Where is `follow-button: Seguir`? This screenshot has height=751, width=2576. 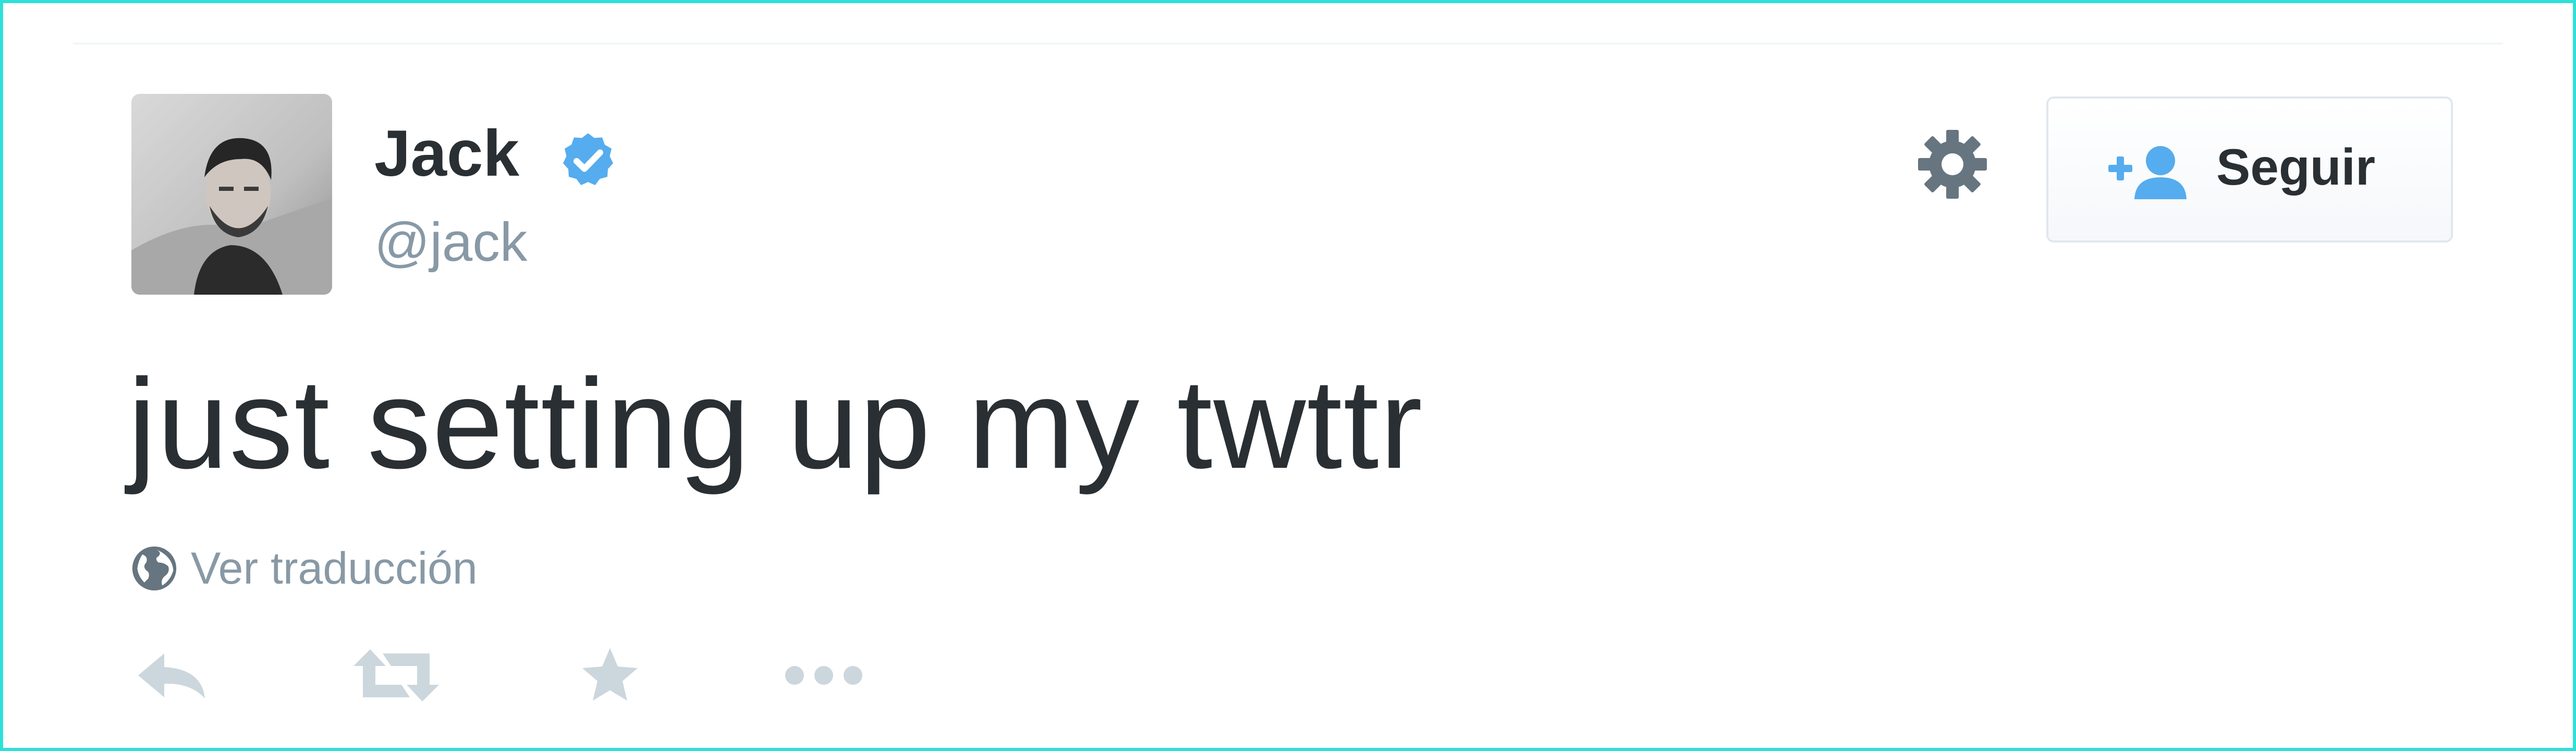 follow-button: Seguir is located at coordinates (2249, 170).